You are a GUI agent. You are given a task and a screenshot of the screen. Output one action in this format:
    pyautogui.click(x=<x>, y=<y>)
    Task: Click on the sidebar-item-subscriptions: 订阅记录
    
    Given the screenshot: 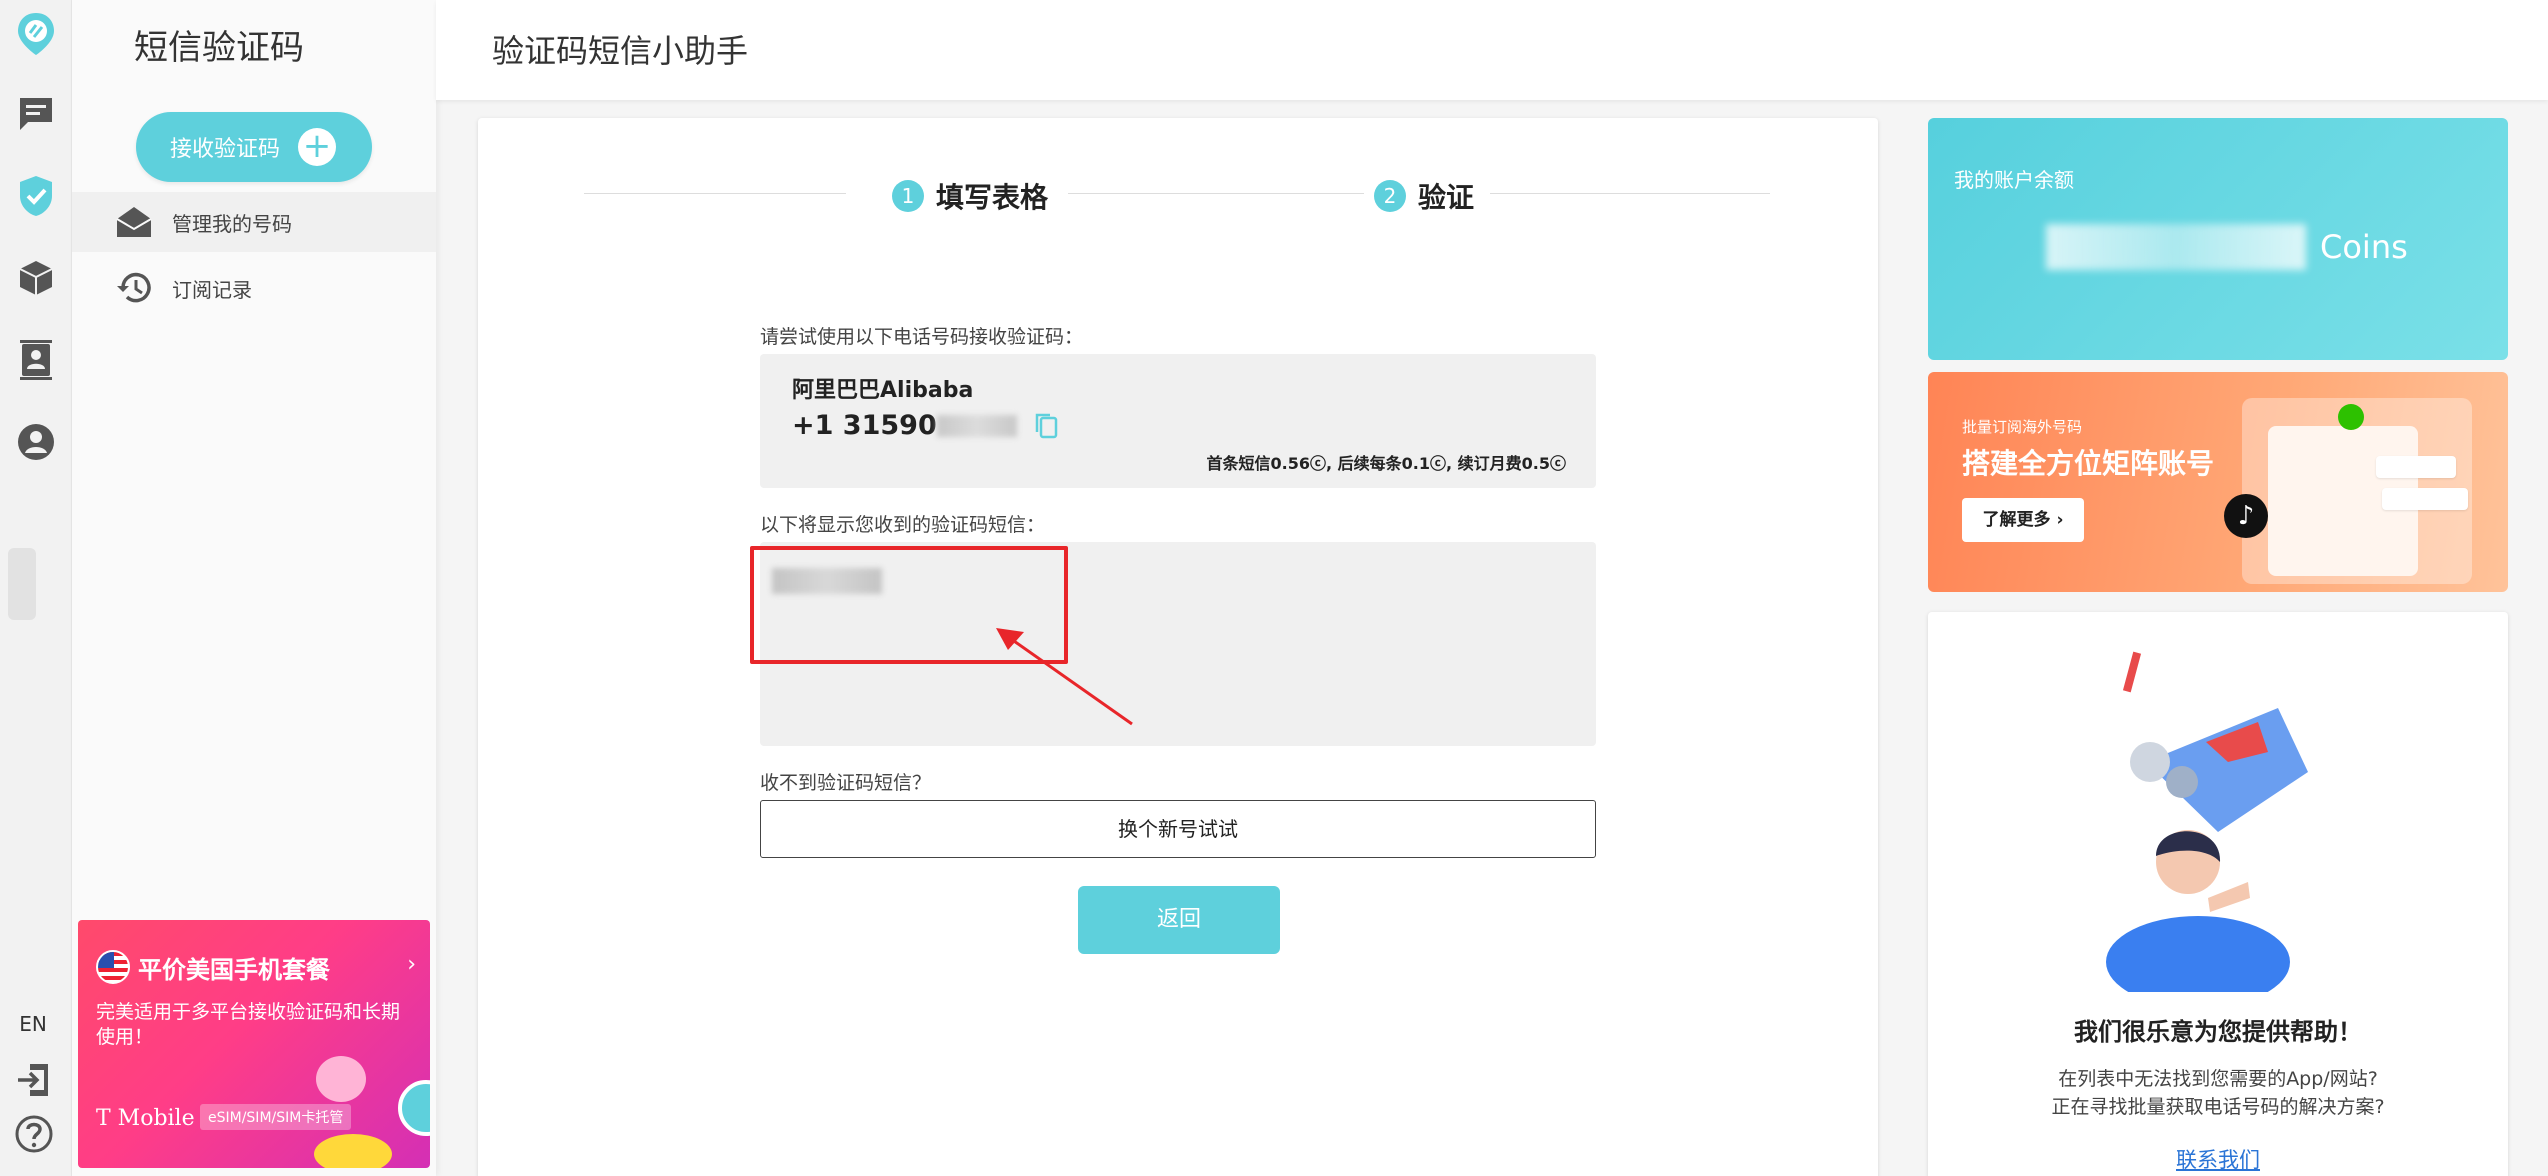 What is the action you would take?
    pyautogui.click(x=254, y=288)
    